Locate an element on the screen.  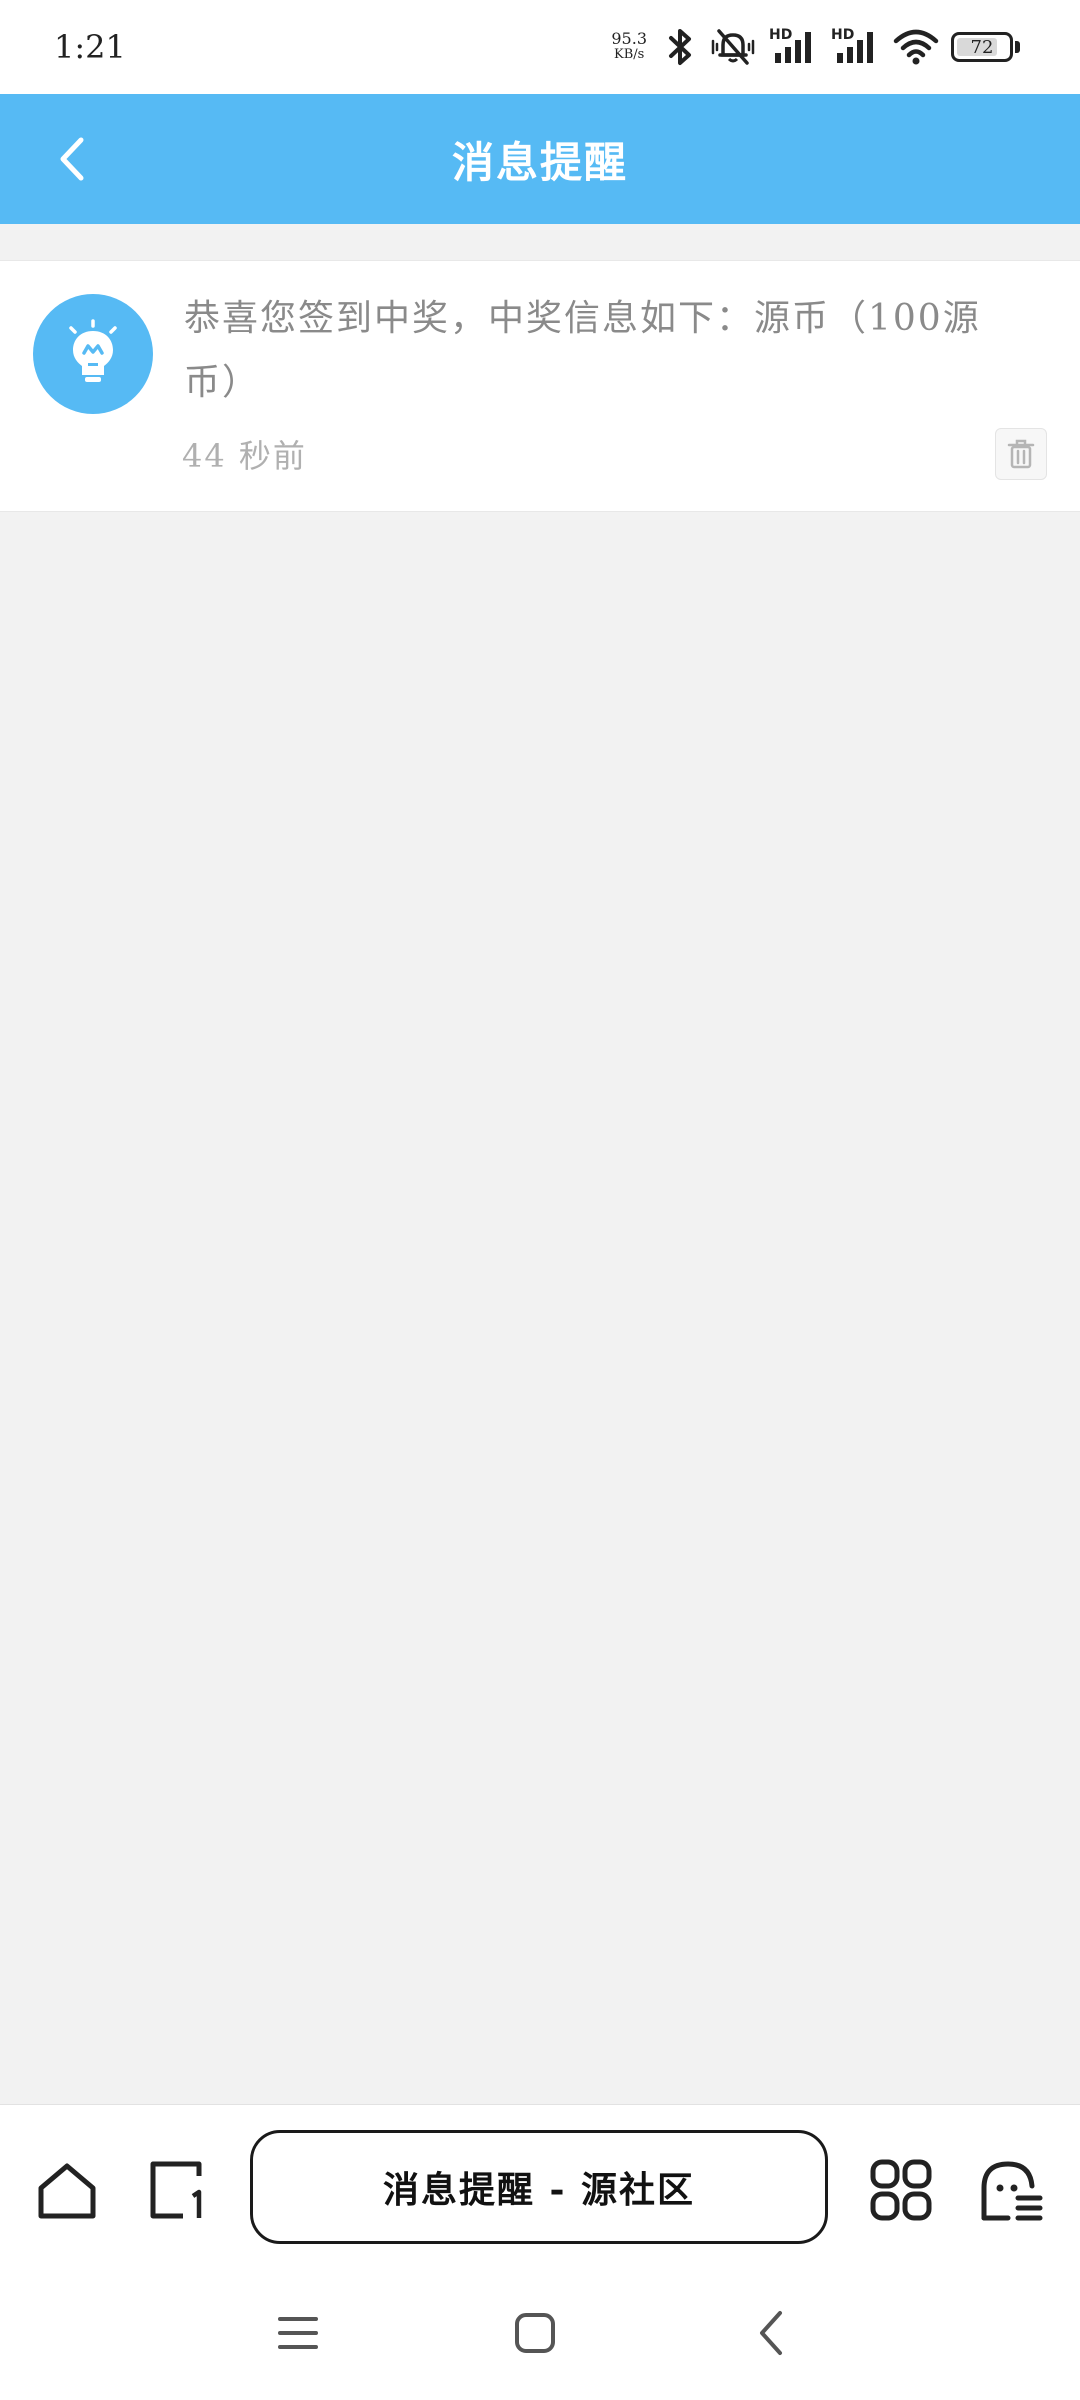
notification-item: 恭喜您签到中奖，中奖信息如下：源币（100源币） 44 秒前 is located at coordinates (540, 386).